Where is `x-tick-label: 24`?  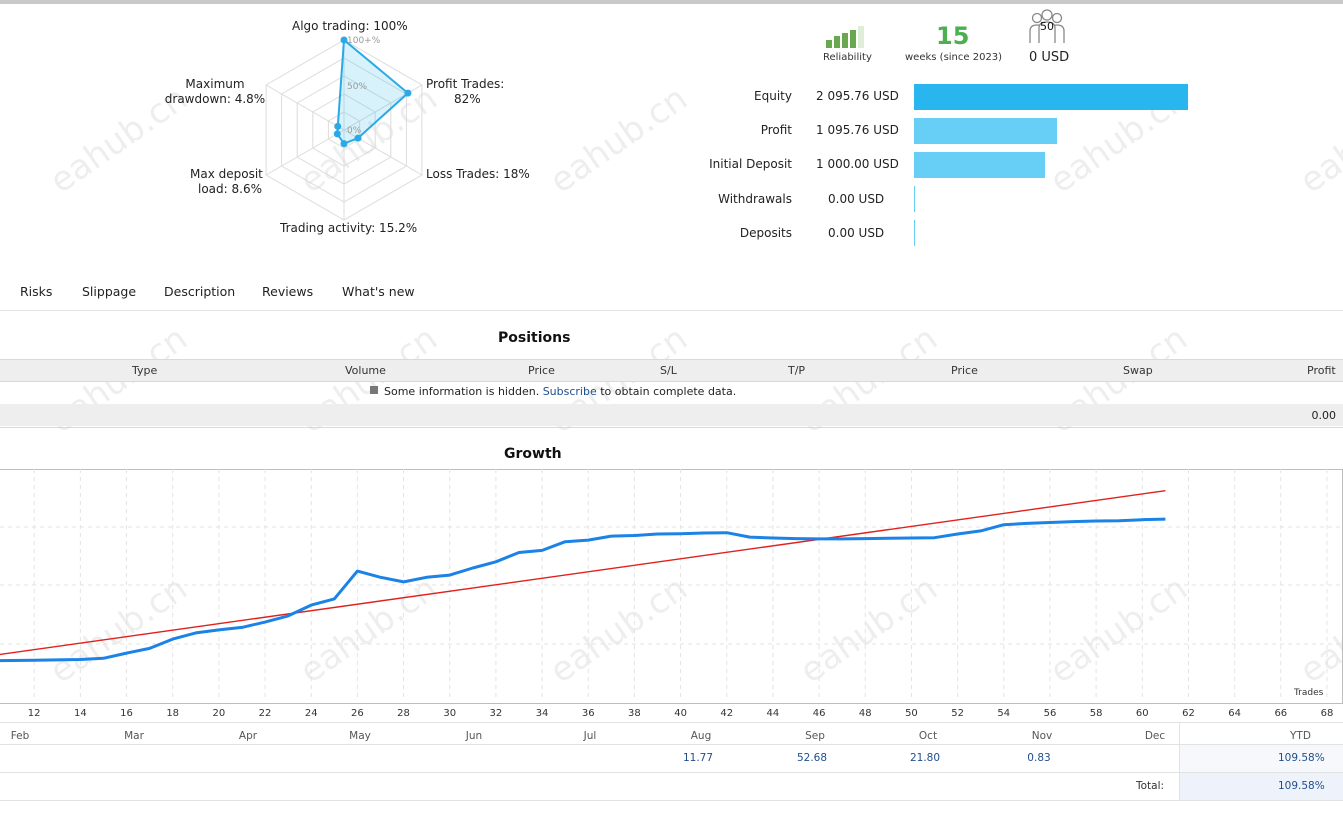
x-tick-label: 24 is located at coordinates (311, 713).